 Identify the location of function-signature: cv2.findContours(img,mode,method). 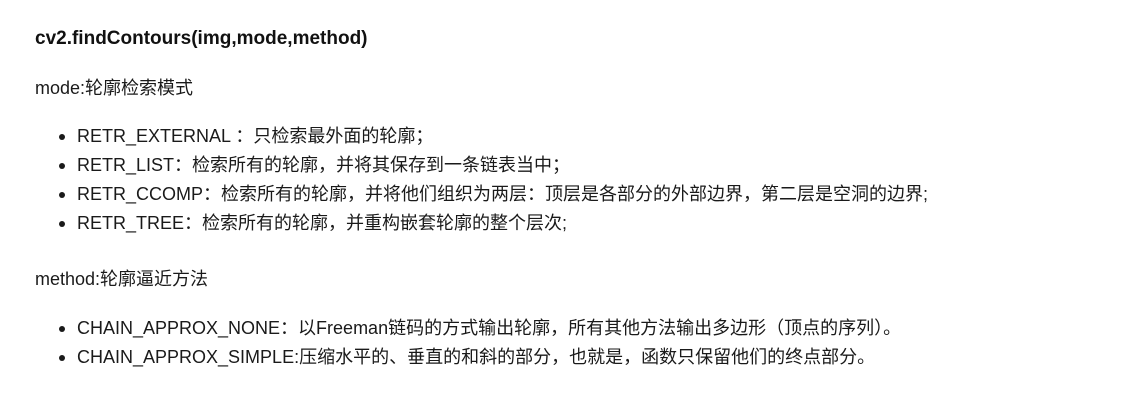
(201, 38).